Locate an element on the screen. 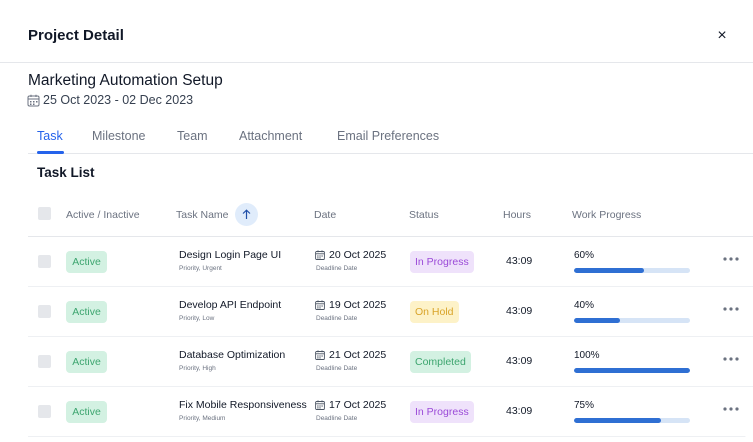 The width and height of the screenshot is (753, 442). deadline-date: 19 Oct 2025 is located at coordinates (358, 305).